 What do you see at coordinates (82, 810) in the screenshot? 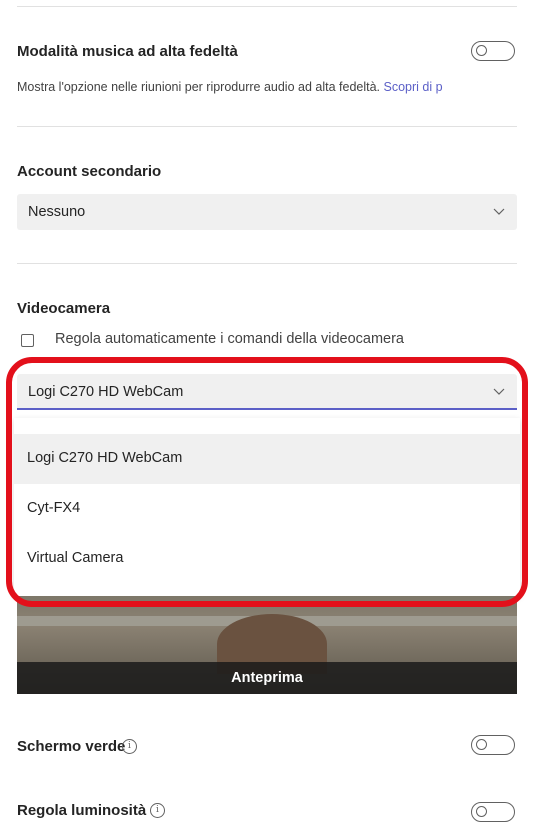
I see `brightness-title: Regola luminosità` at bounding box center [82, 810].